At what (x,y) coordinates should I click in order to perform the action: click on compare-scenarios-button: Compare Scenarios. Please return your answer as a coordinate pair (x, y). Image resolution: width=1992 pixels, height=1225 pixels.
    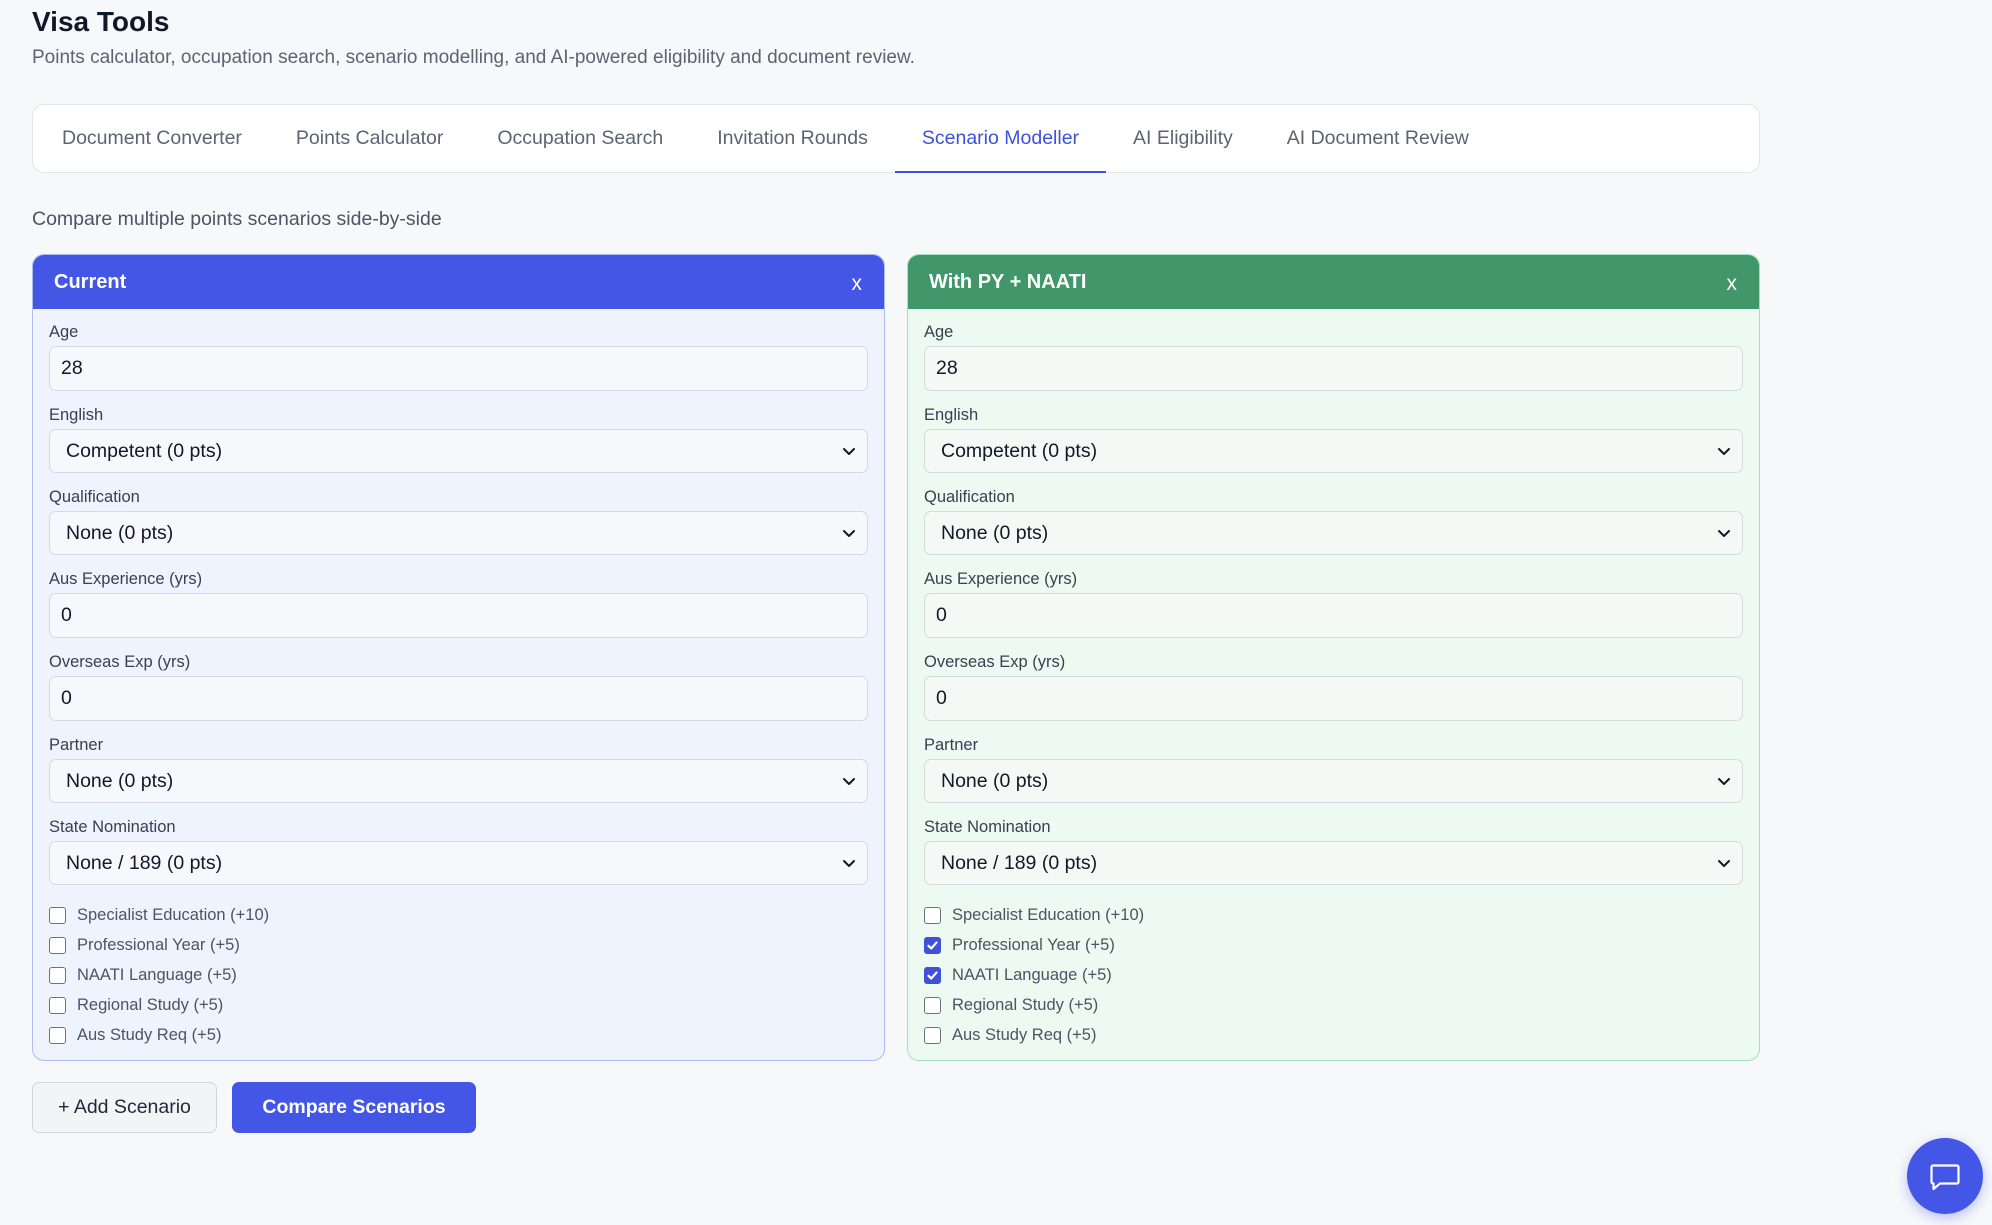
    Looking at the image, I should click on (354, 1107).